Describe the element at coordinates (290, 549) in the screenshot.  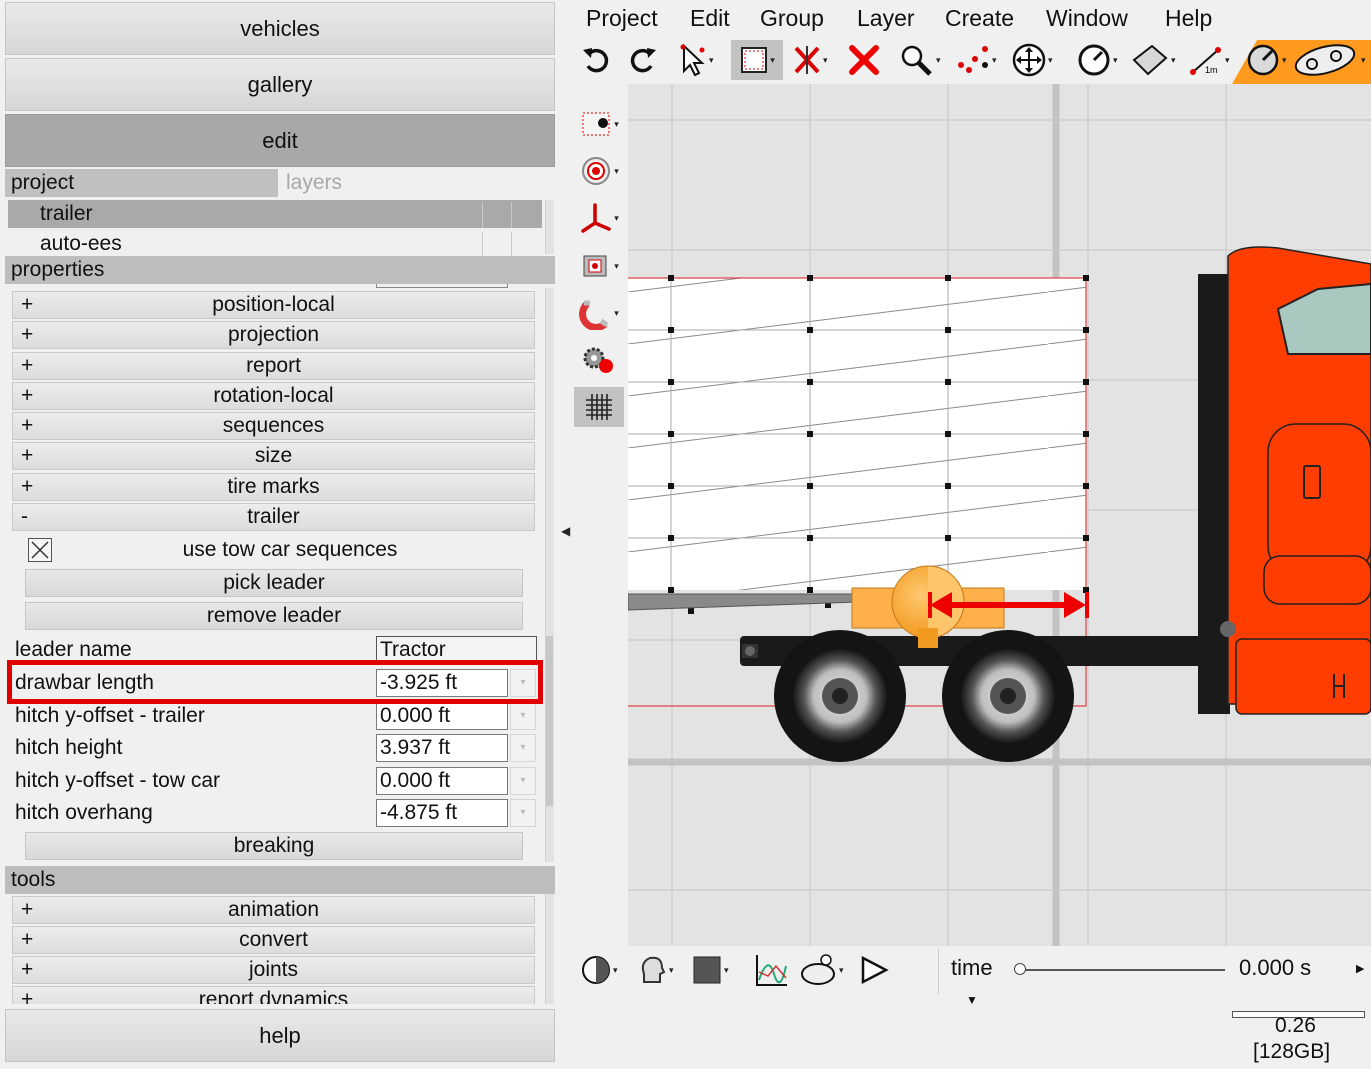
I see `use-tow-car-sequences-label: use tow car sequences` at that location.